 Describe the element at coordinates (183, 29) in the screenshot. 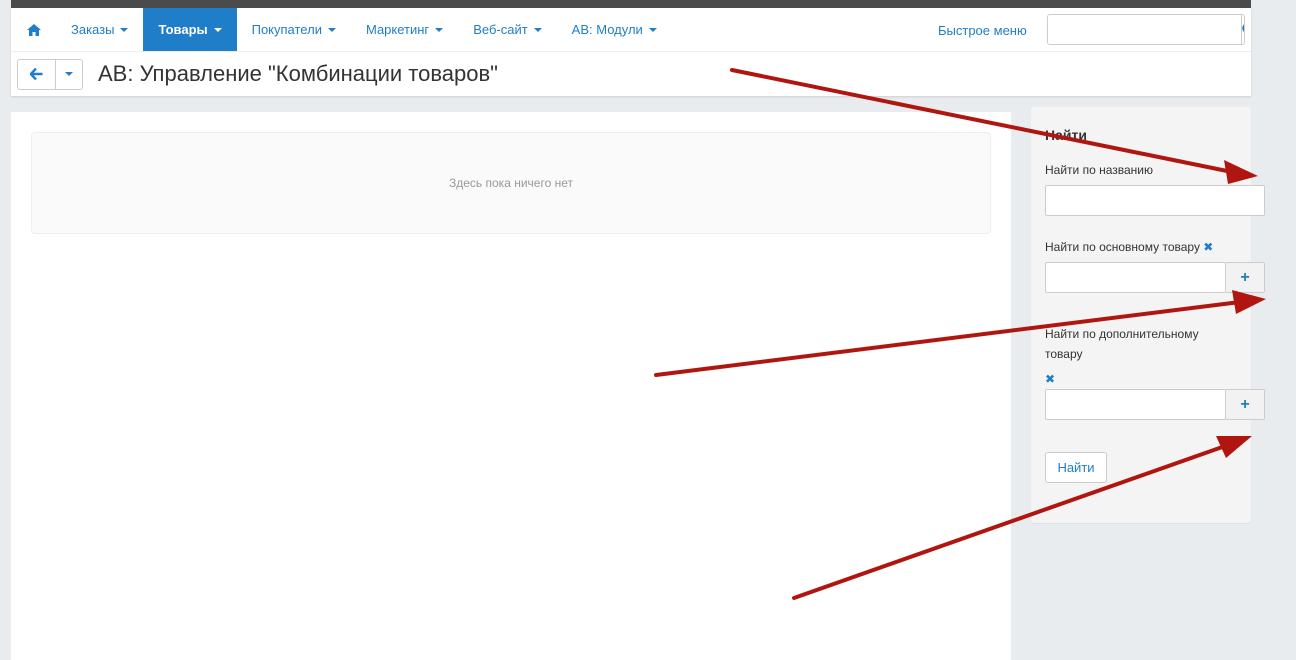

I see `nav-products-label: Товары` at that location.